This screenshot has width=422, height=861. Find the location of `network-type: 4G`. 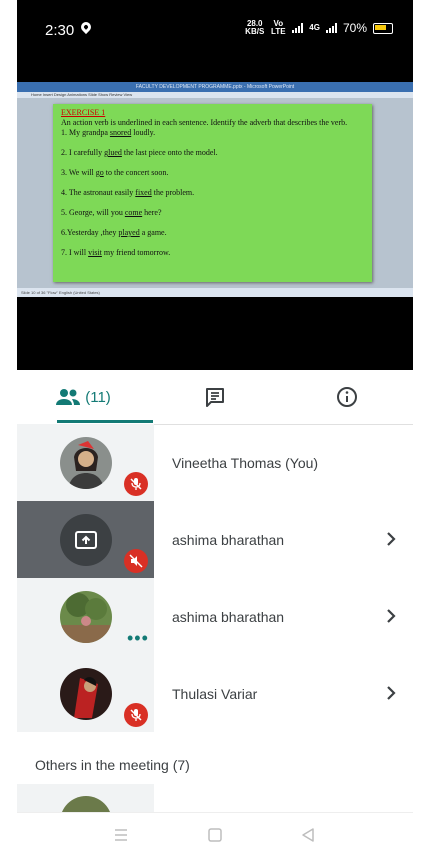

network-type: 4G is located at coordinates (314, 27).